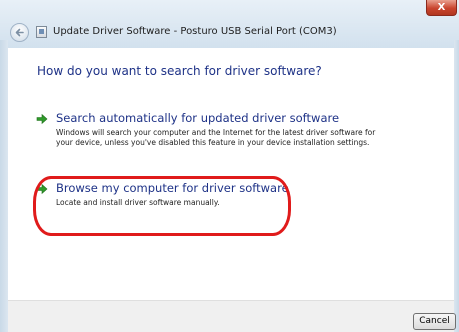  I want to click on cancel-button: Cancel, so click(434, 321).